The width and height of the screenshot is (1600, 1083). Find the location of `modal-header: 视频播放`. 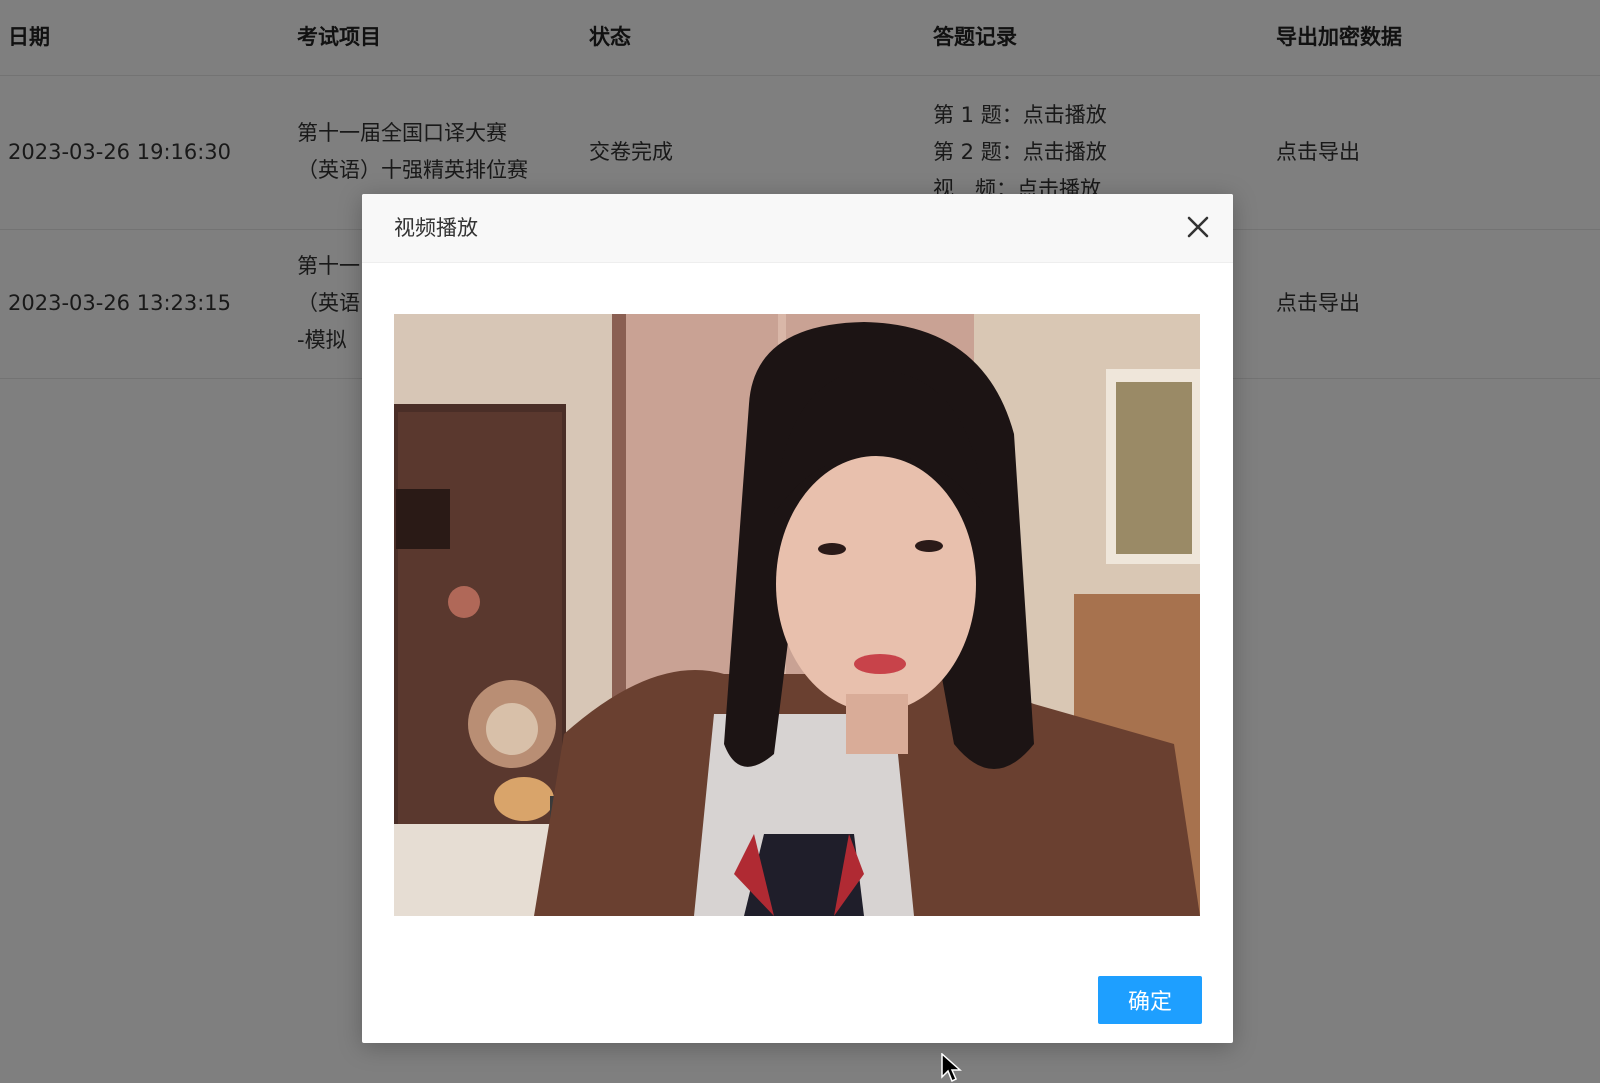

modal-header: 视频播放 is located at coordinates (797, 228).